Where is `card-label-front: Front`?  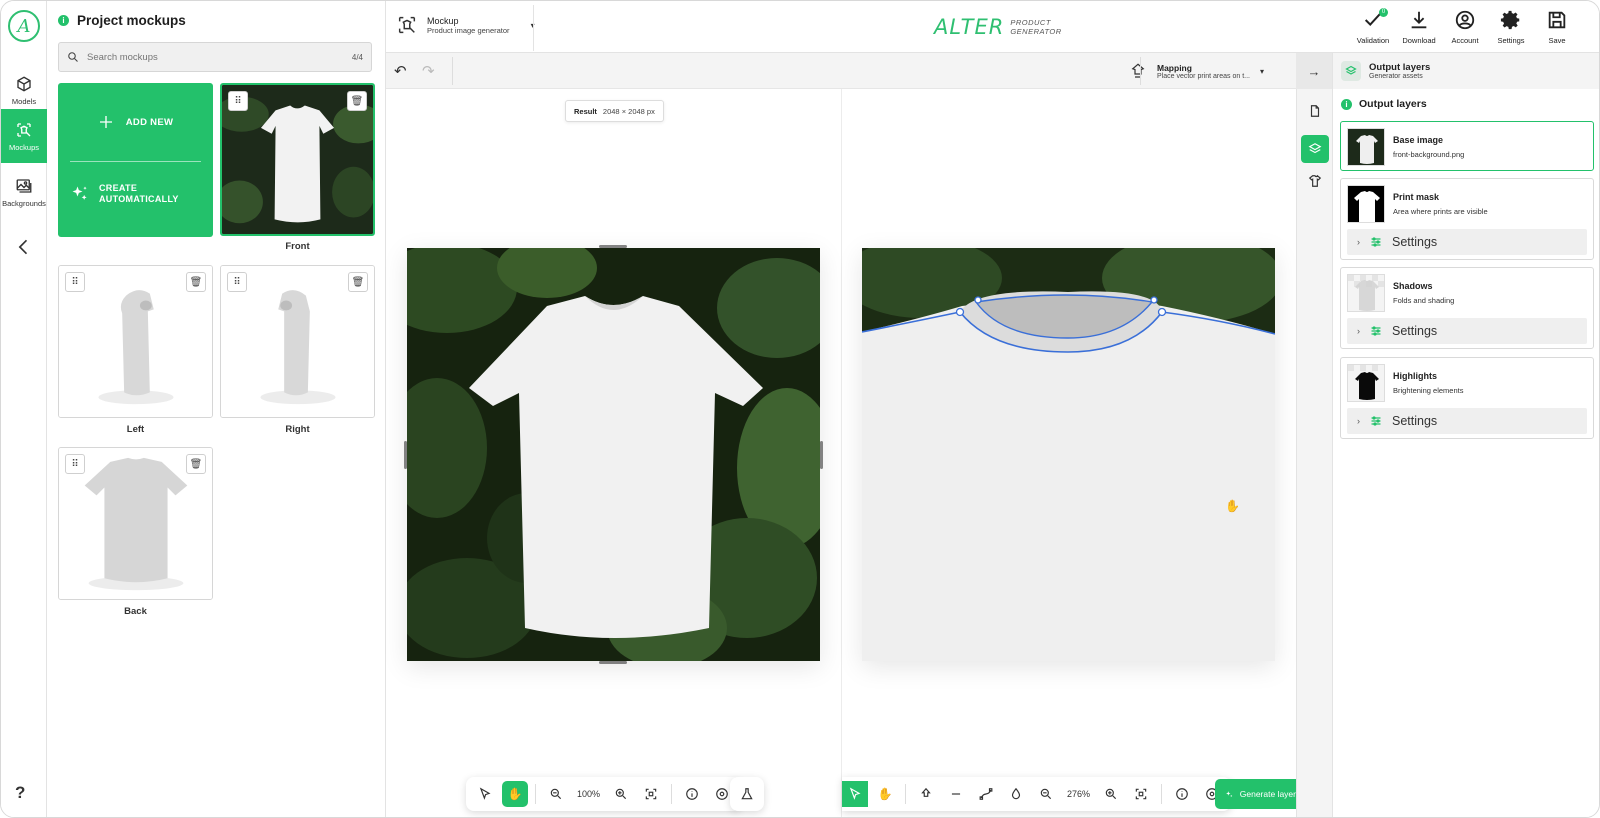
card-label-front: Front is located at coordinates (297, 246).